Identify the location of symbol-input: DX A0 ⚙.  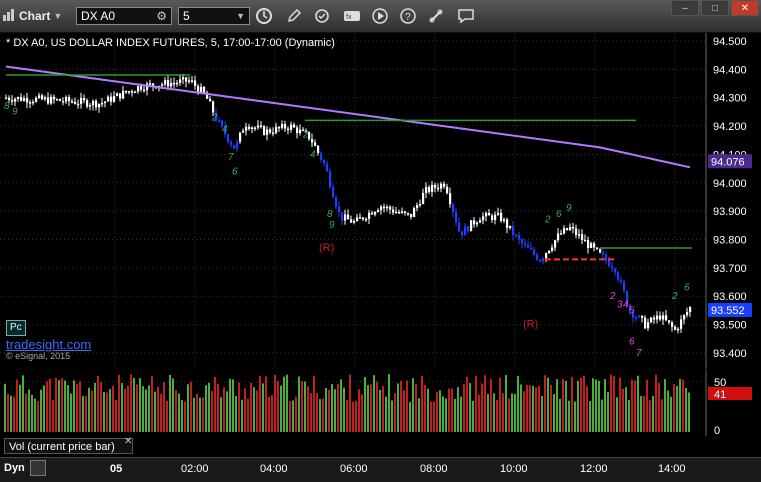
(124, 16).